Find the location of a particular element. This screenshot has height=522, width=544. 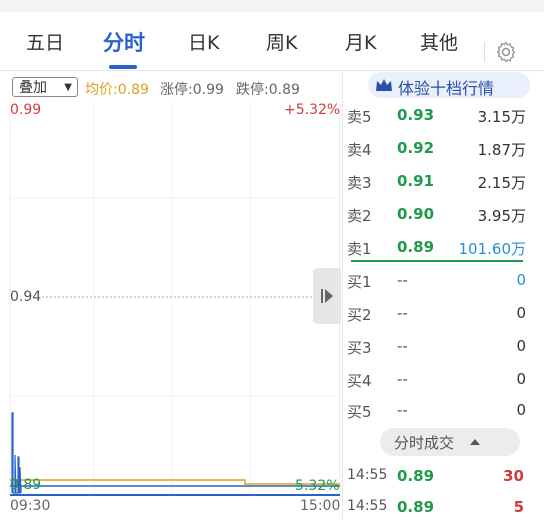

trade-row: 14:55 0.89 5 is located at coordinates (439, 507).